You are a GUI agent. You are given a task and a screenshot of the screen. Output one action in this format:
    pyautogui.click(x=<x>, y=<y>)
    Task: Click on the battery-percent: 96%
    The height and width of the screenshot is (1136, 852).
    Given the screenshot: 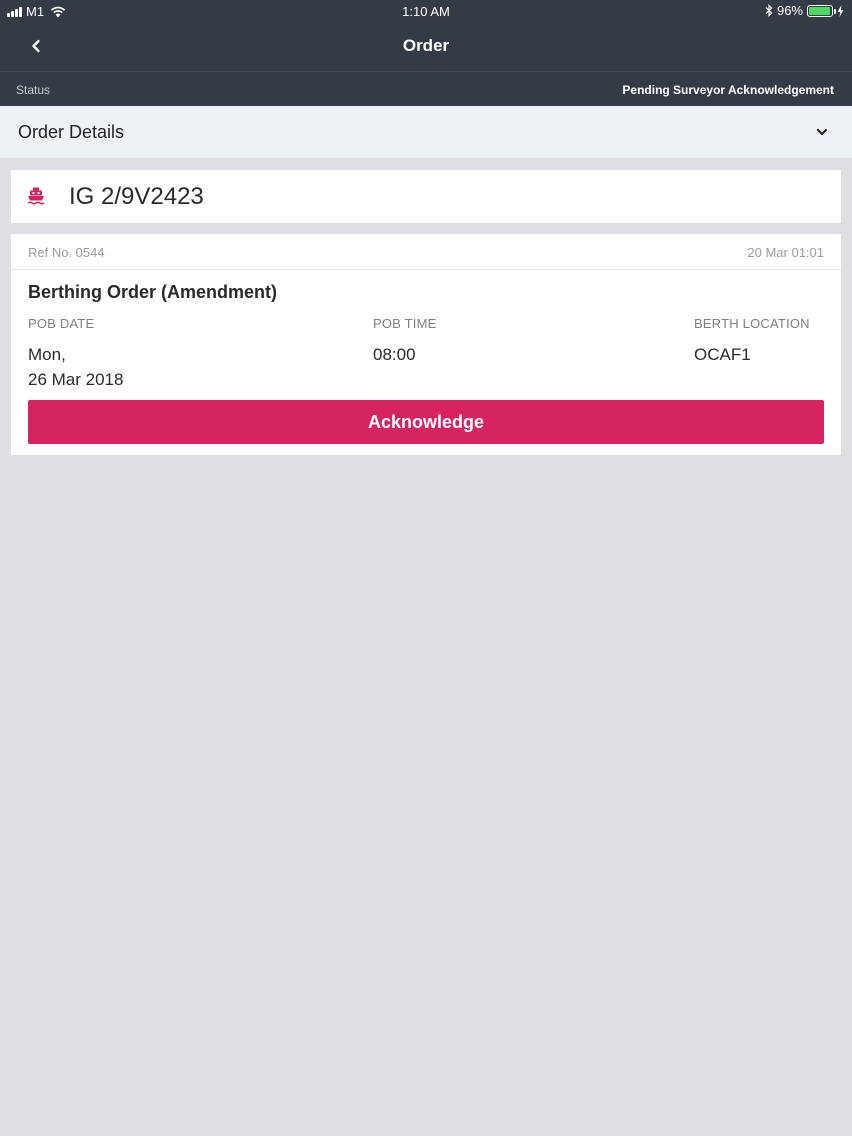 What is the action you would take?
    pyautogui.click(x=789, y=10)
    